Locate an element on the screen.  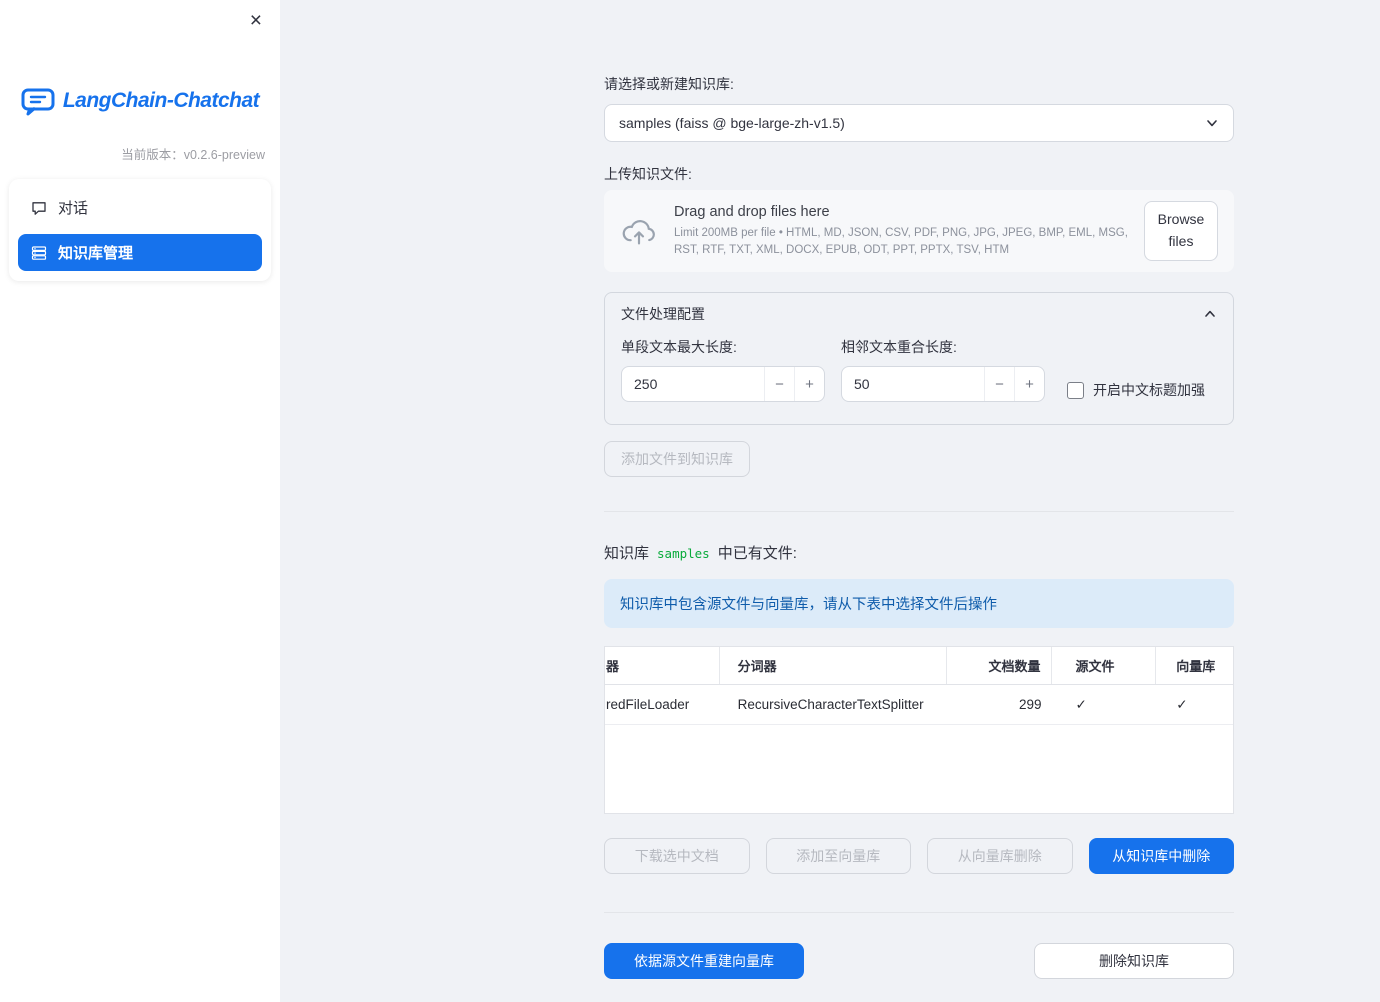
overlap-size-increment-button: + is located at coordinates (1029, 384).